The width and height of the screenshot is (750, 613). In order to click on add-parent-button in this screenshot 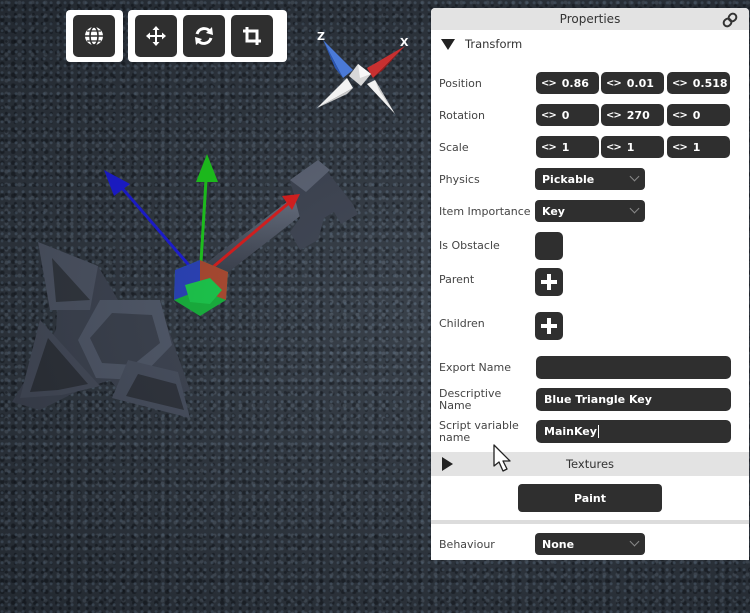, I will do `click(549, 282)`.